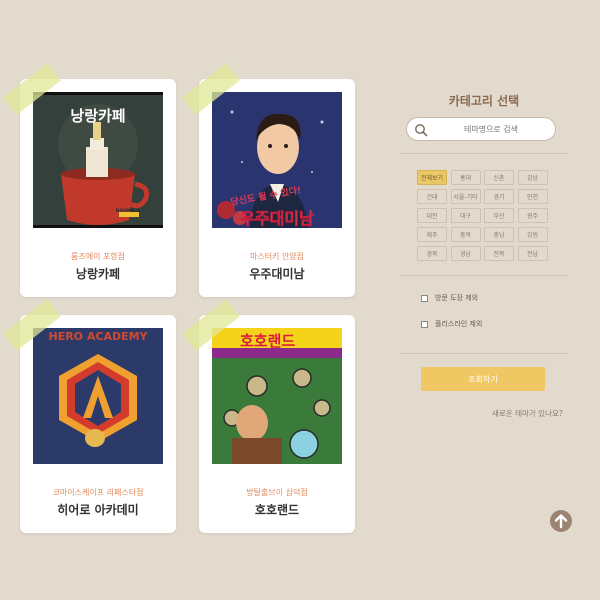 Image resolution: width=600 pixels, height=600 pixels. What do you see at coordinates (532, 215) in the screenshot?
I see `region-button-gwangju: 광주` at bounding box center [532, 215].